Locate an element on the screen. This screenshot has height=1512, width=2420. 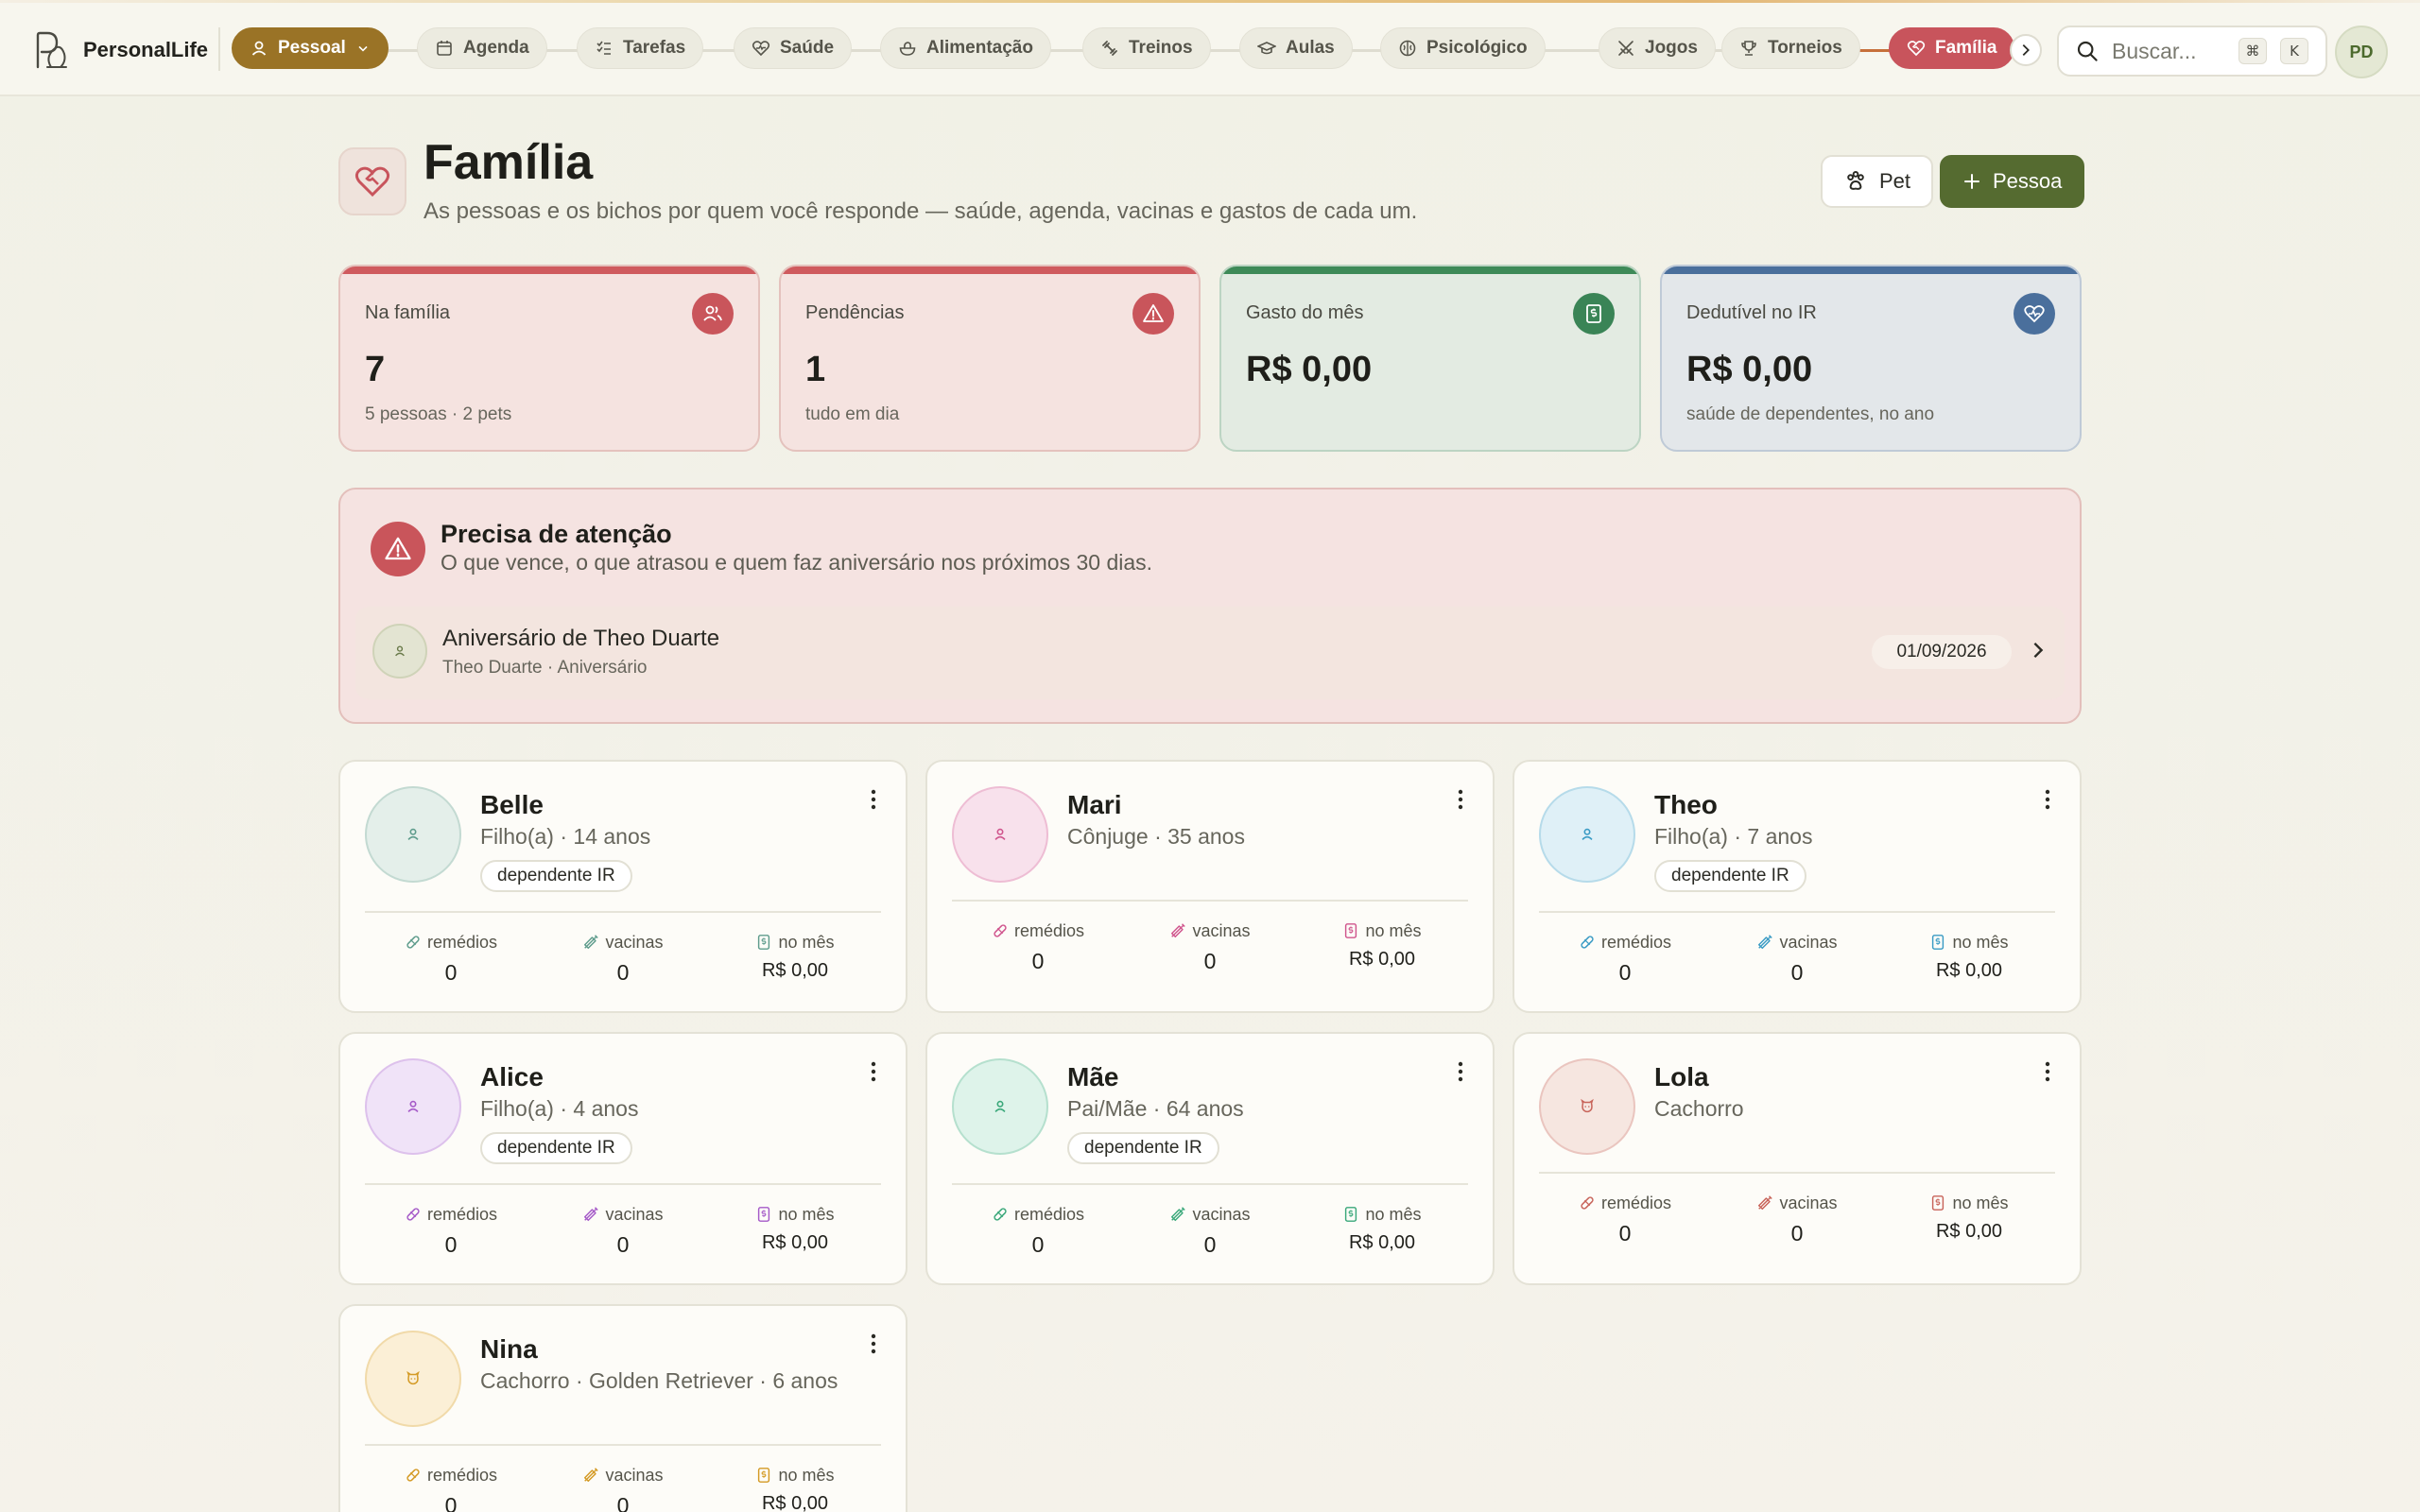
member-meta: Cachorro is located at coordinates (1699, 1108).